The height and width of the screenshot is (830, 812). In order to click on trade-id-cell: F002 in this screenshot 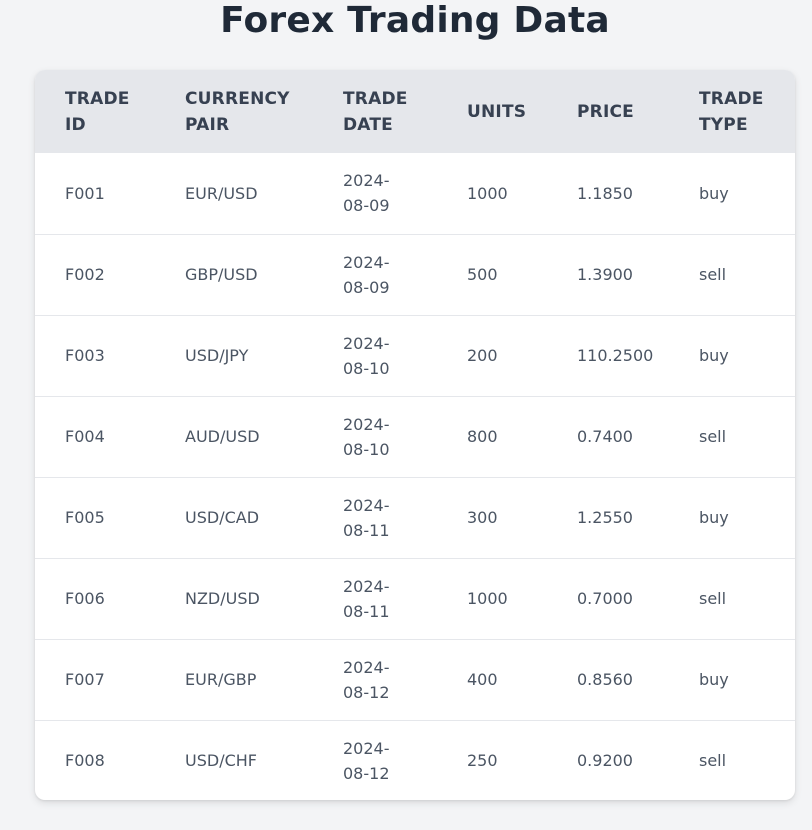, I will do `click(85, 274)`.